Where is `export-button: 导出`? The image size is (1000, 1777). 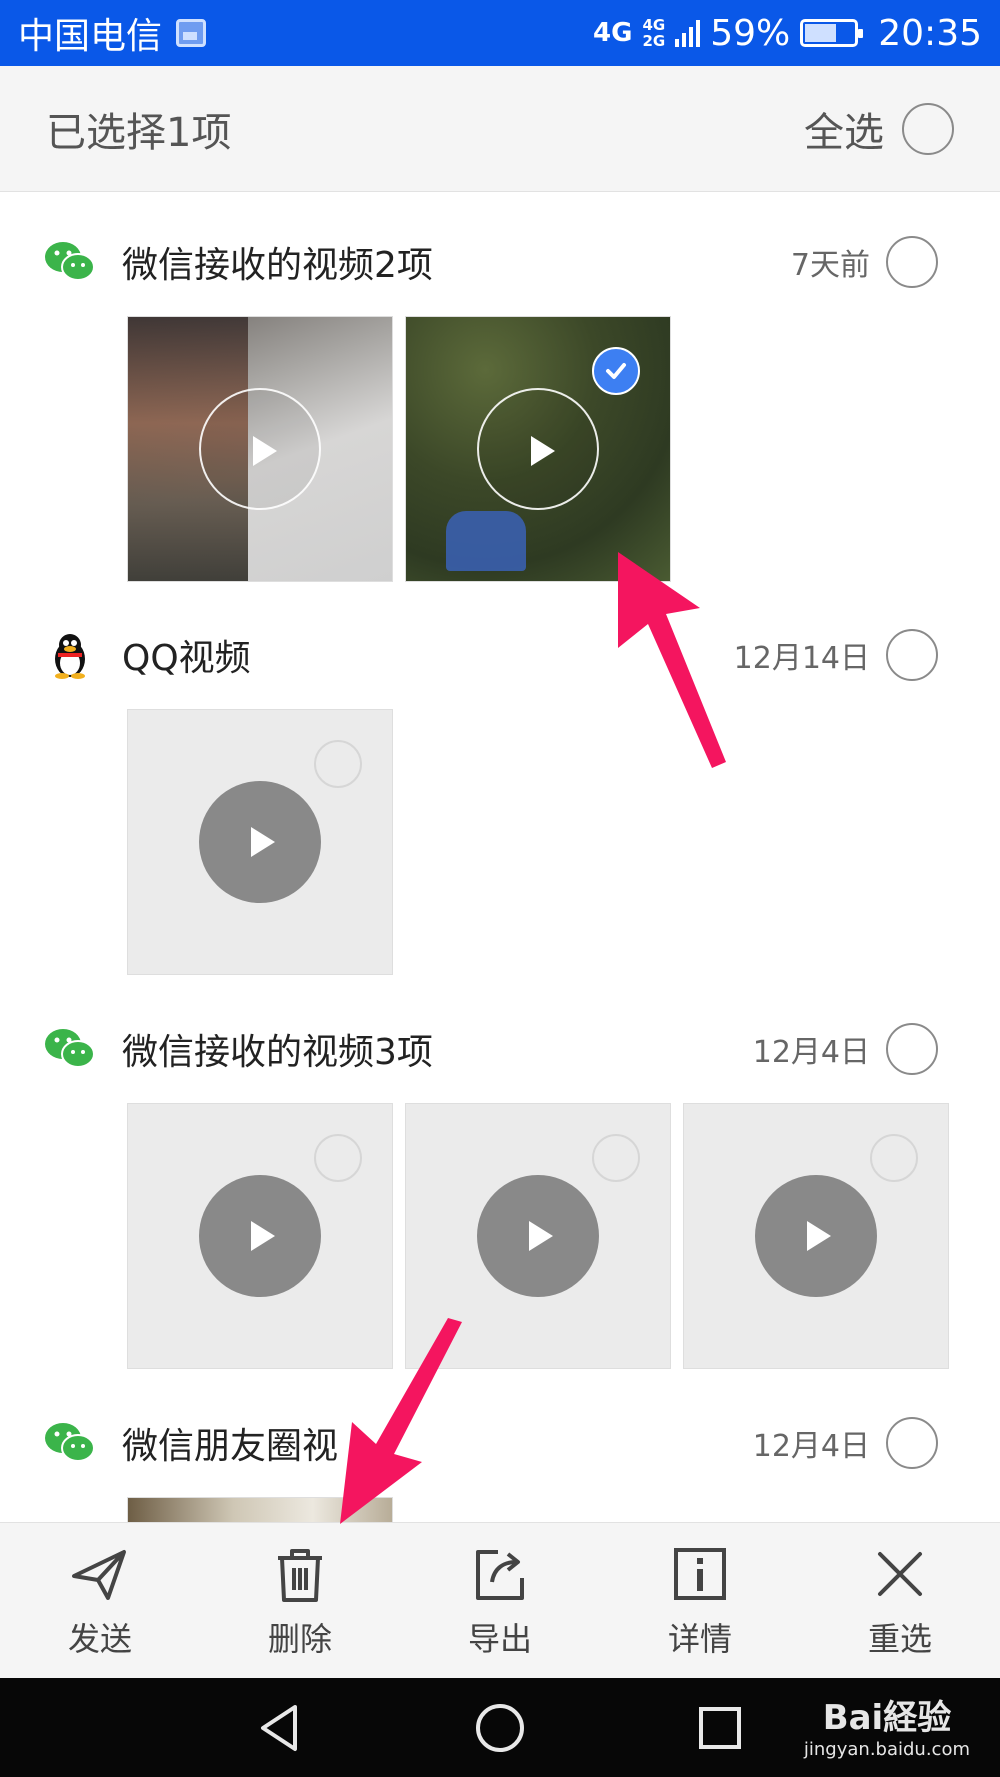 export-button: 导出 is located at coordinates (500, 1600).